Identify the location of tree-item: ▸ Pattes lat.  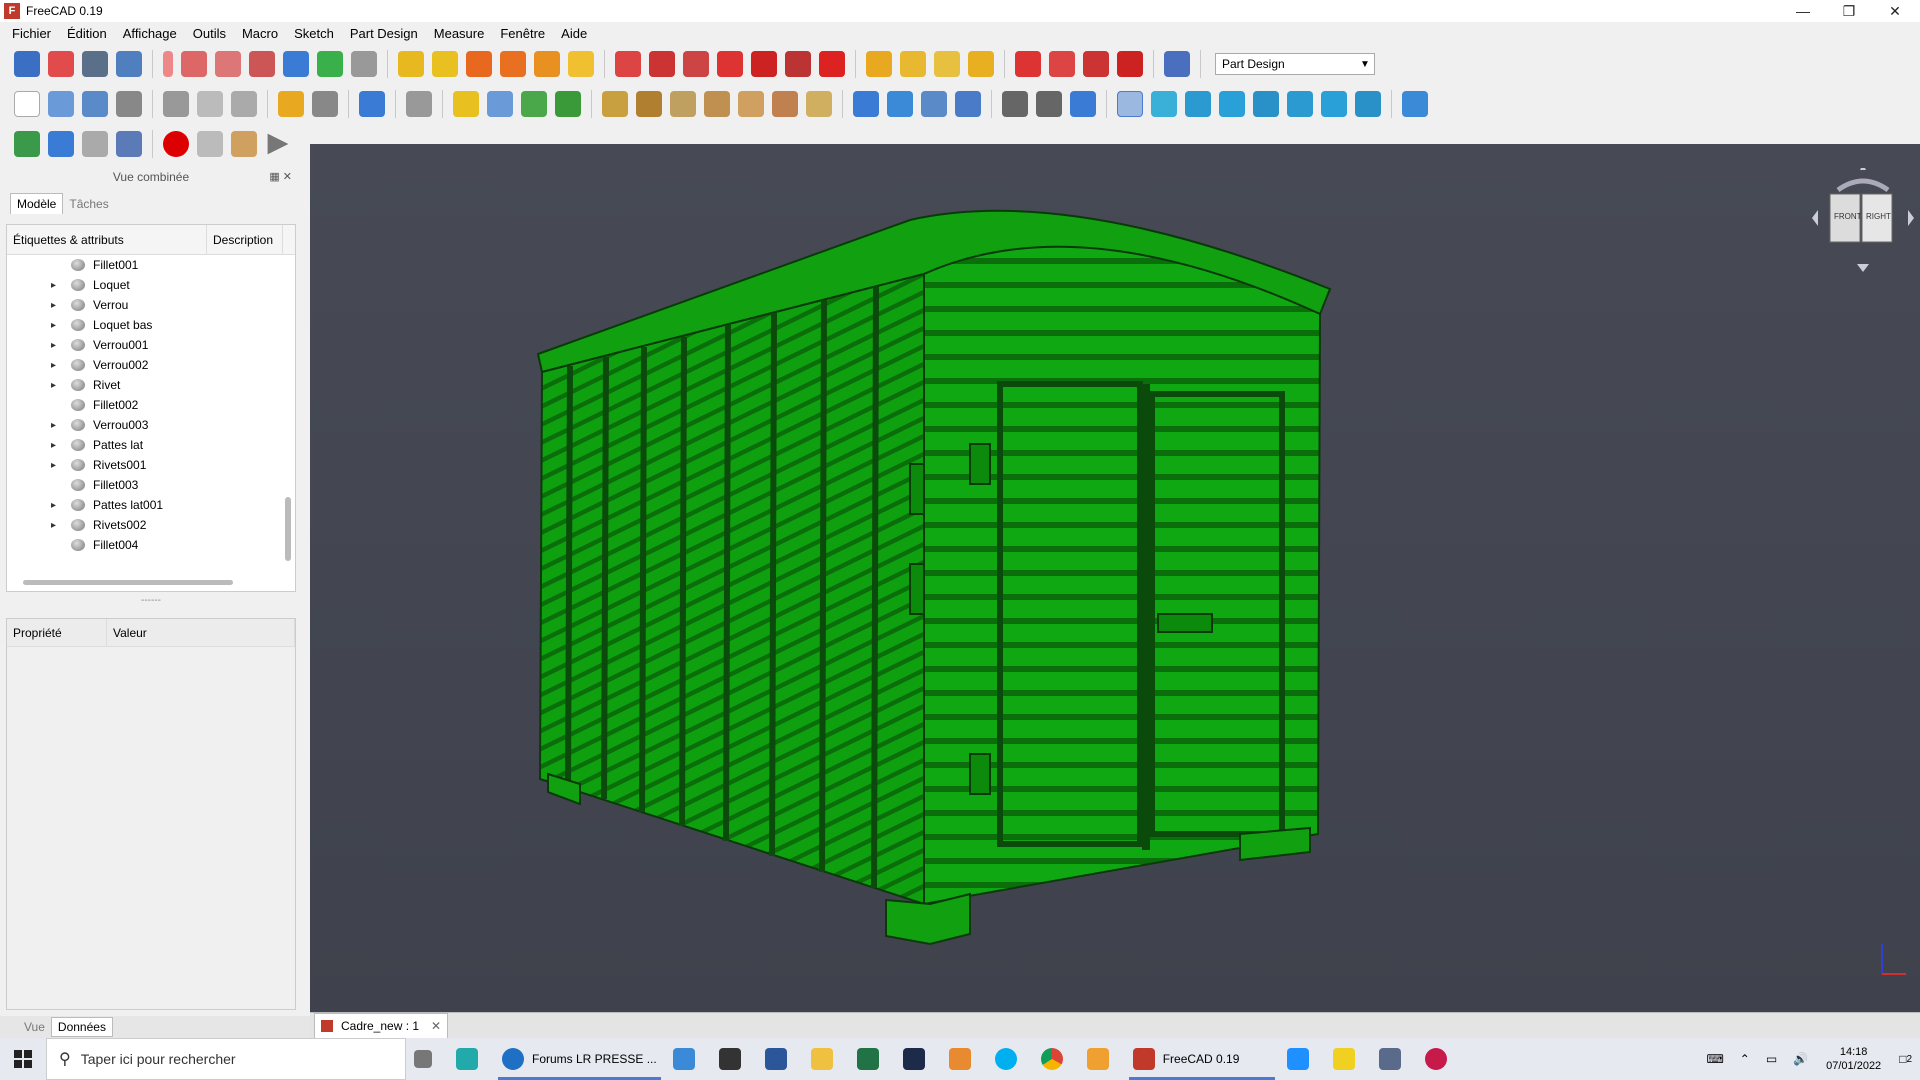
(151, 445).